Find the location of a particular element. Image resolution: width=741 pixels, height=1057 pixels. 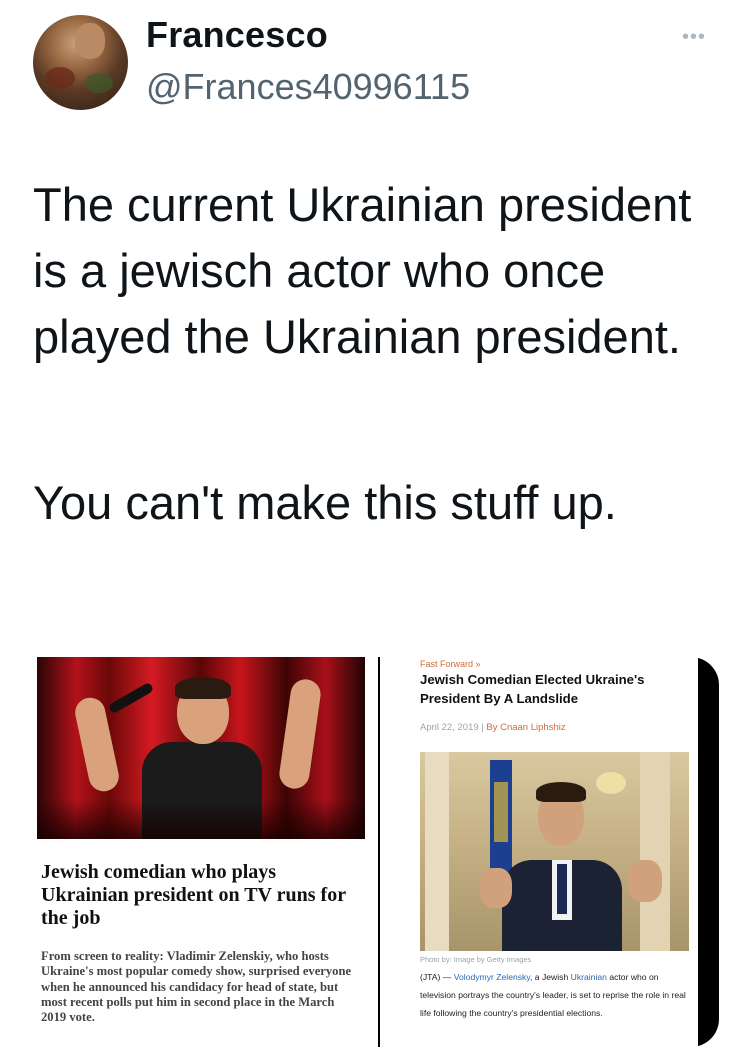

article-date: April 22, 2019 is located at coordinates (449, 727).